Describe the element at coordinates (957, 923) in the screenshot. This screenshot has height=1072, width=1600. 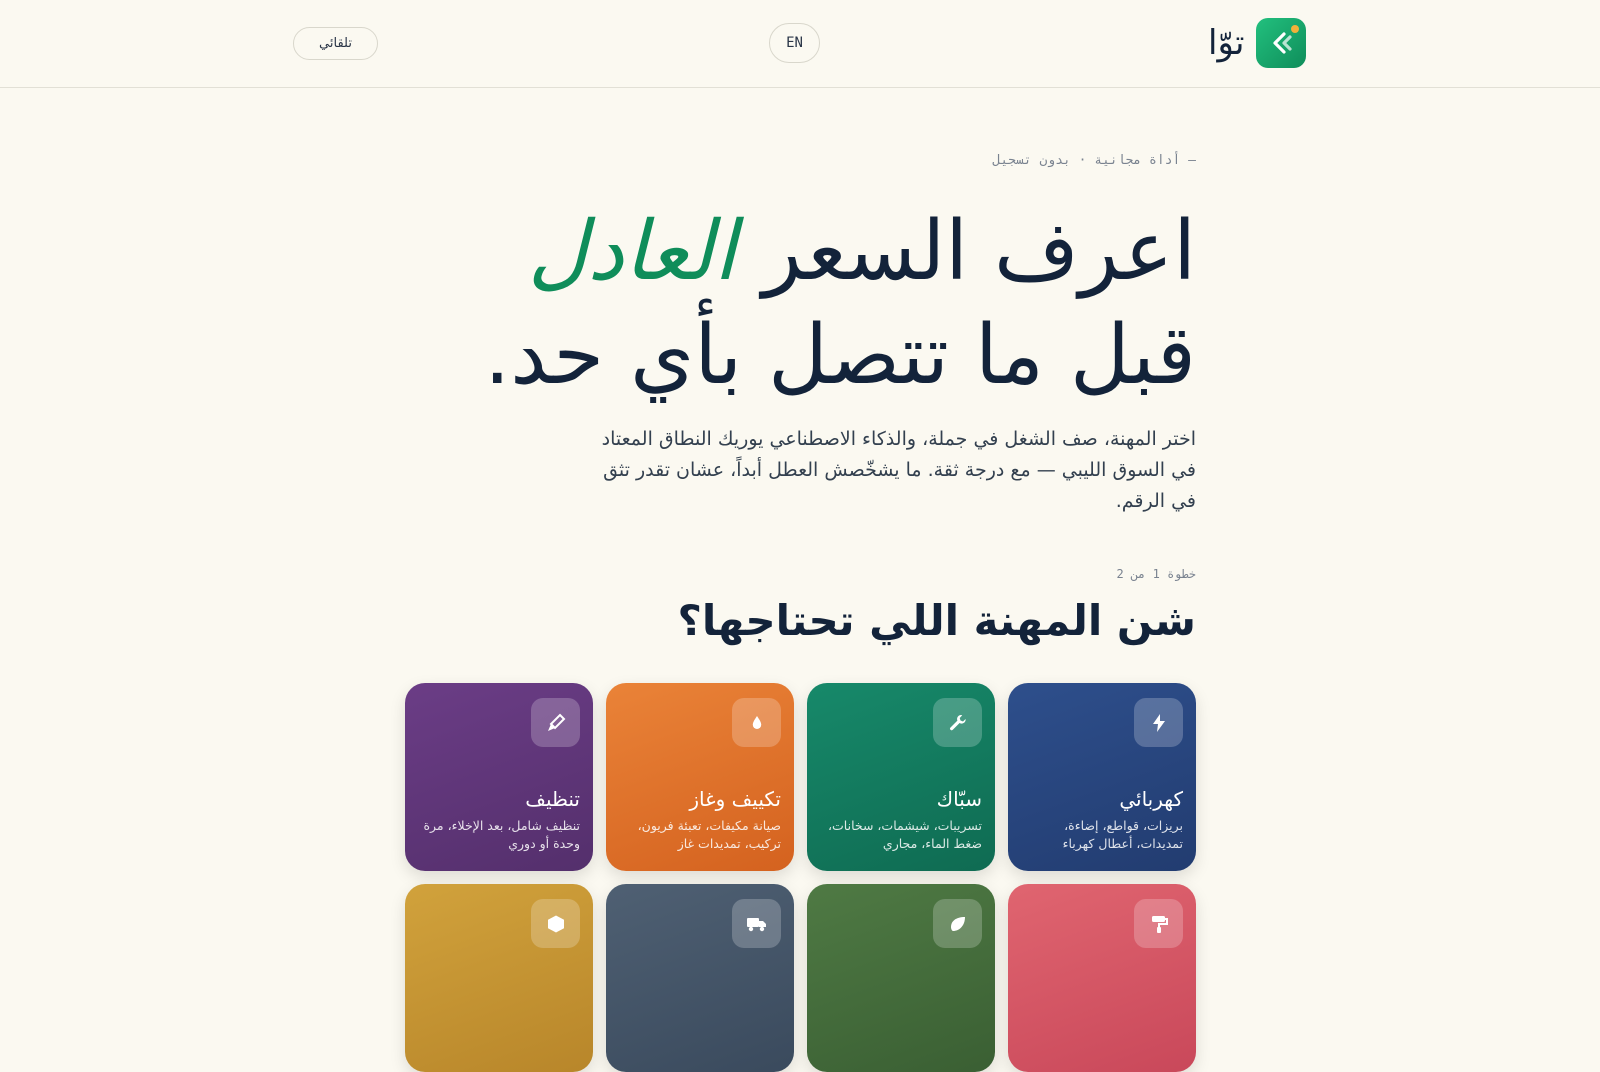
I see `leaf-icon` at that location.